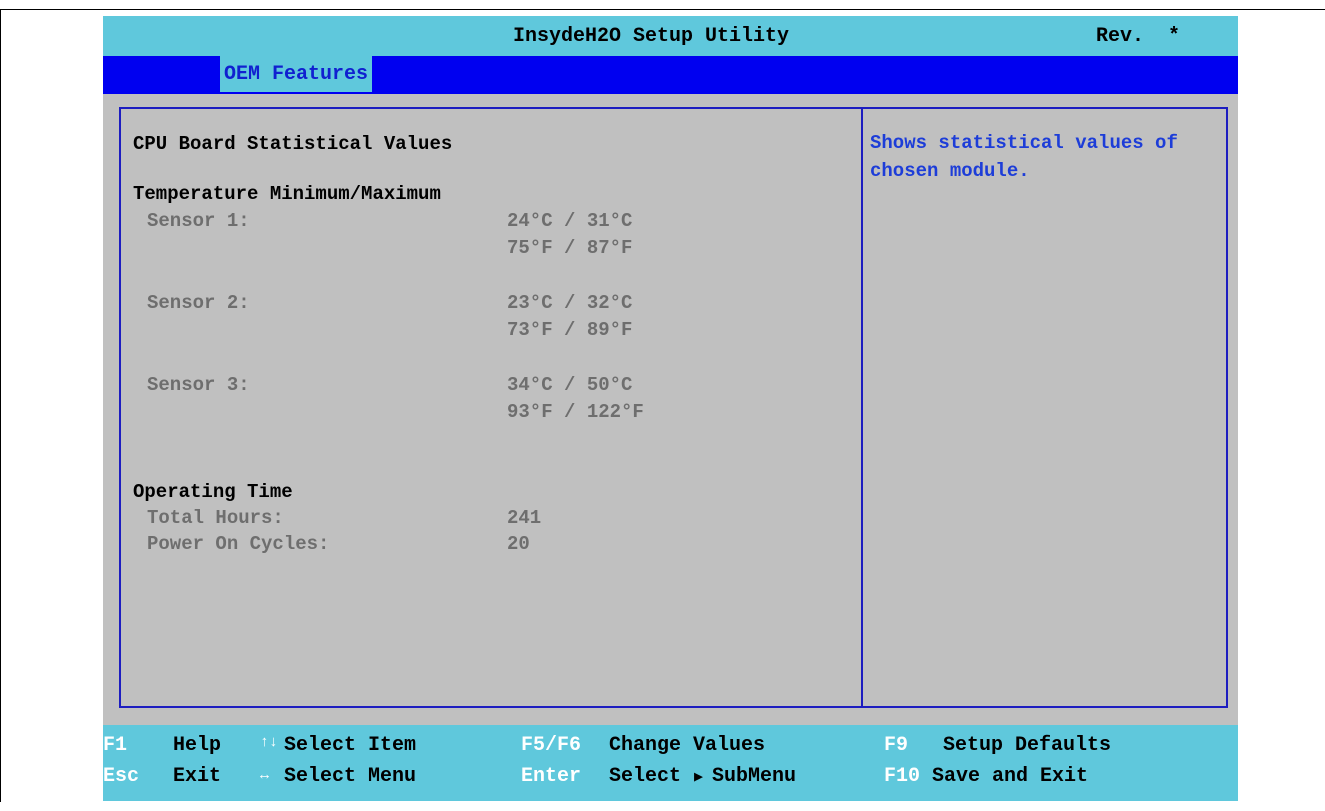 The width and height of the screenshot is (1325, 811). I want to click on f9-key: F9, so click(896, 745).